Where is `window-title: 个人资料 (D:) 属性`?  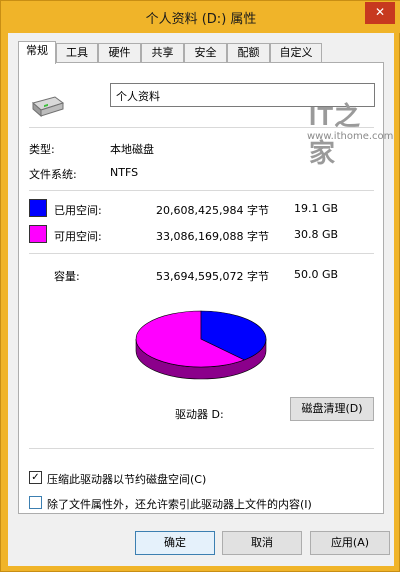 window-title: 个人资料 (D:) 属性 is located at coordinates (201, 19).